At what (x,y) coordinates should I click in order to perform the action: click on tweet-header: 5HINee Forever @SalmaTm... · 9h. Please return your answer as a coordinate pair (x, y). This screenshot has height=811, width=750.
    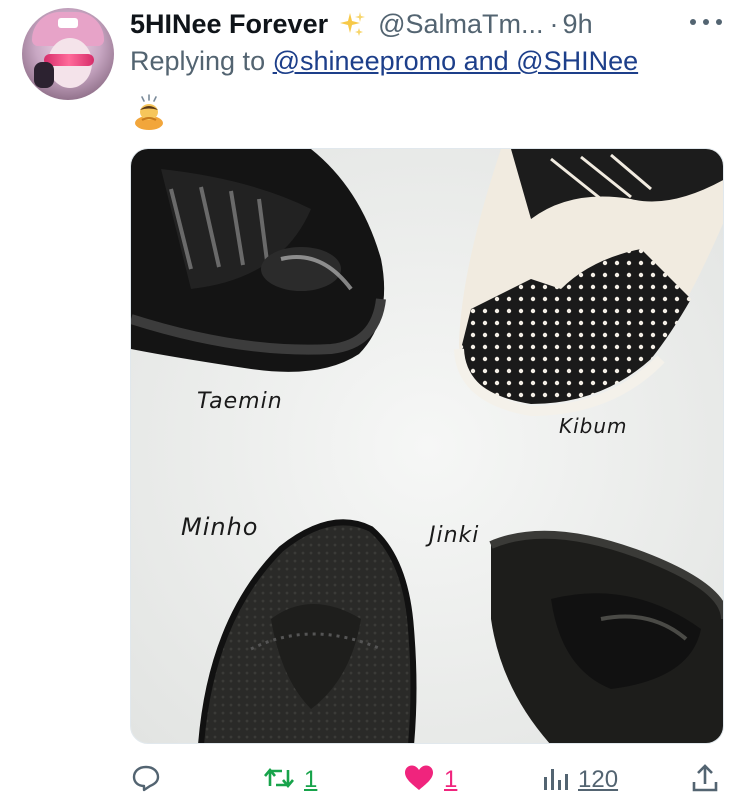
    Looking at the image, I should click on (361, 24).